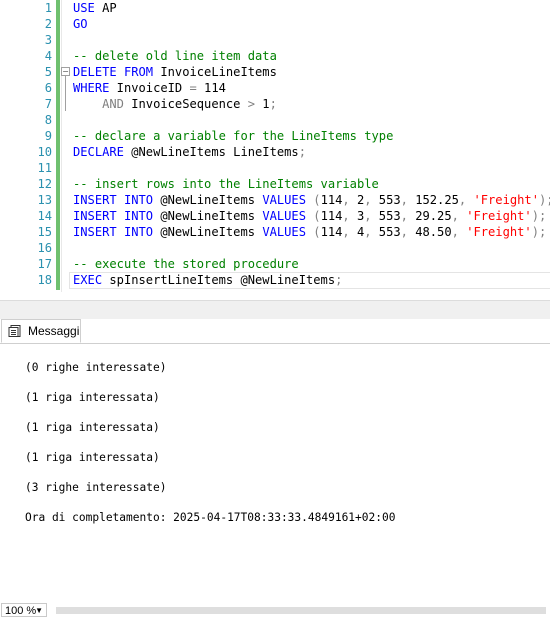 This screenshot has height=618, width=550. I want to click on code-text: DELETE FROM InvoiceLineItems, so click(175, 72).